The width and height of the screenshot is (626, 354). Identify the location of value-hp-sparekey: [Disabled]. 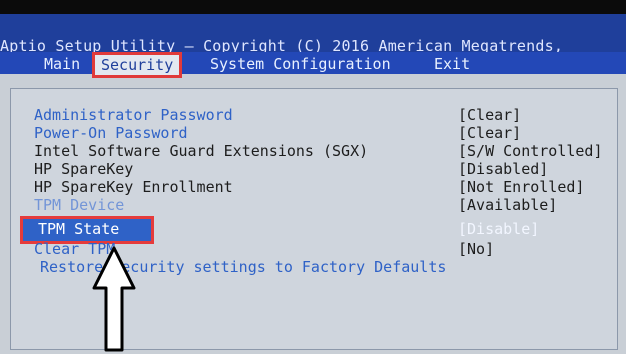
(503, 169).